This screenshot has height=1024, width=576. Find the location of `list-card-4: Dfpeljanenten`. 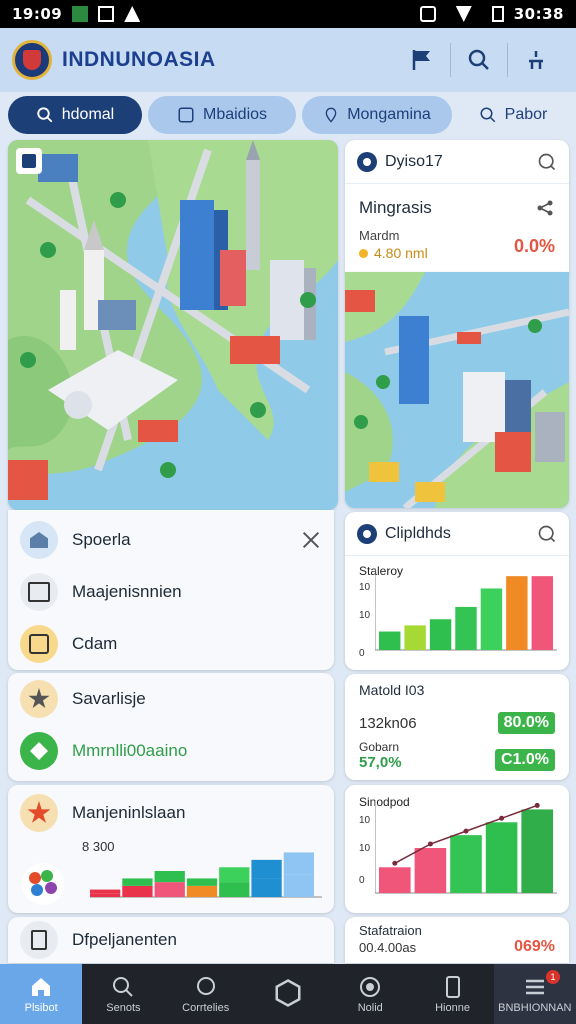

list-card-4: Dfpeljanenten is located at coordinates (171, 940).